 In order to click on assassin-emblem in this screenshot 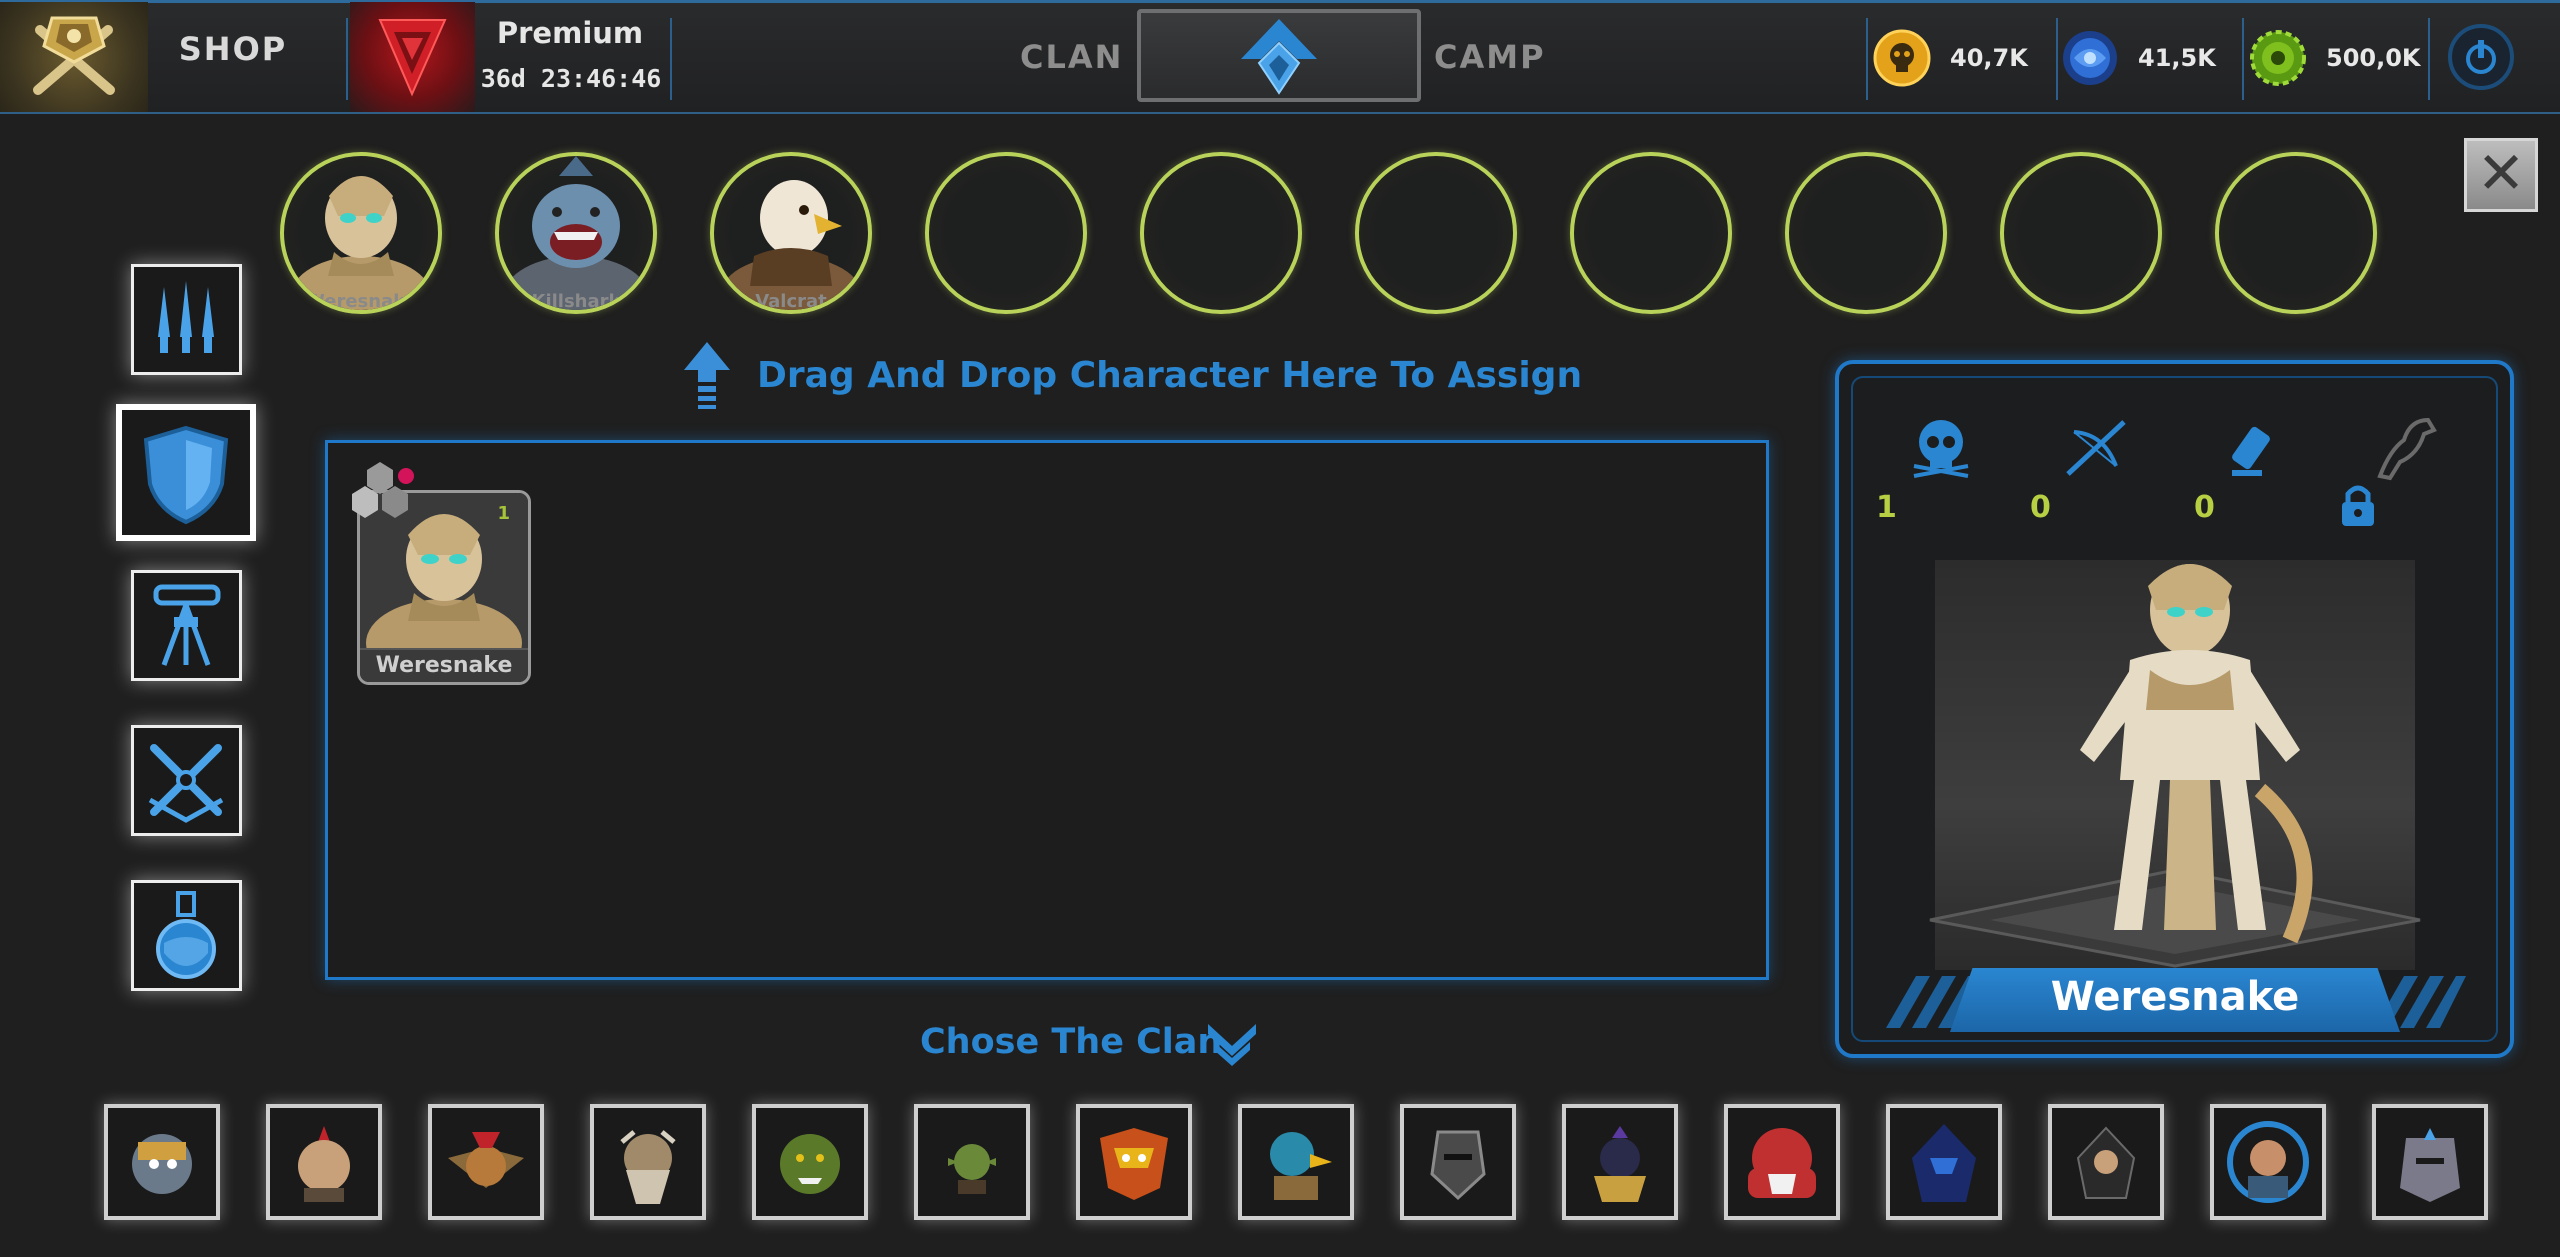, I will do `click(2106, 1162)`.